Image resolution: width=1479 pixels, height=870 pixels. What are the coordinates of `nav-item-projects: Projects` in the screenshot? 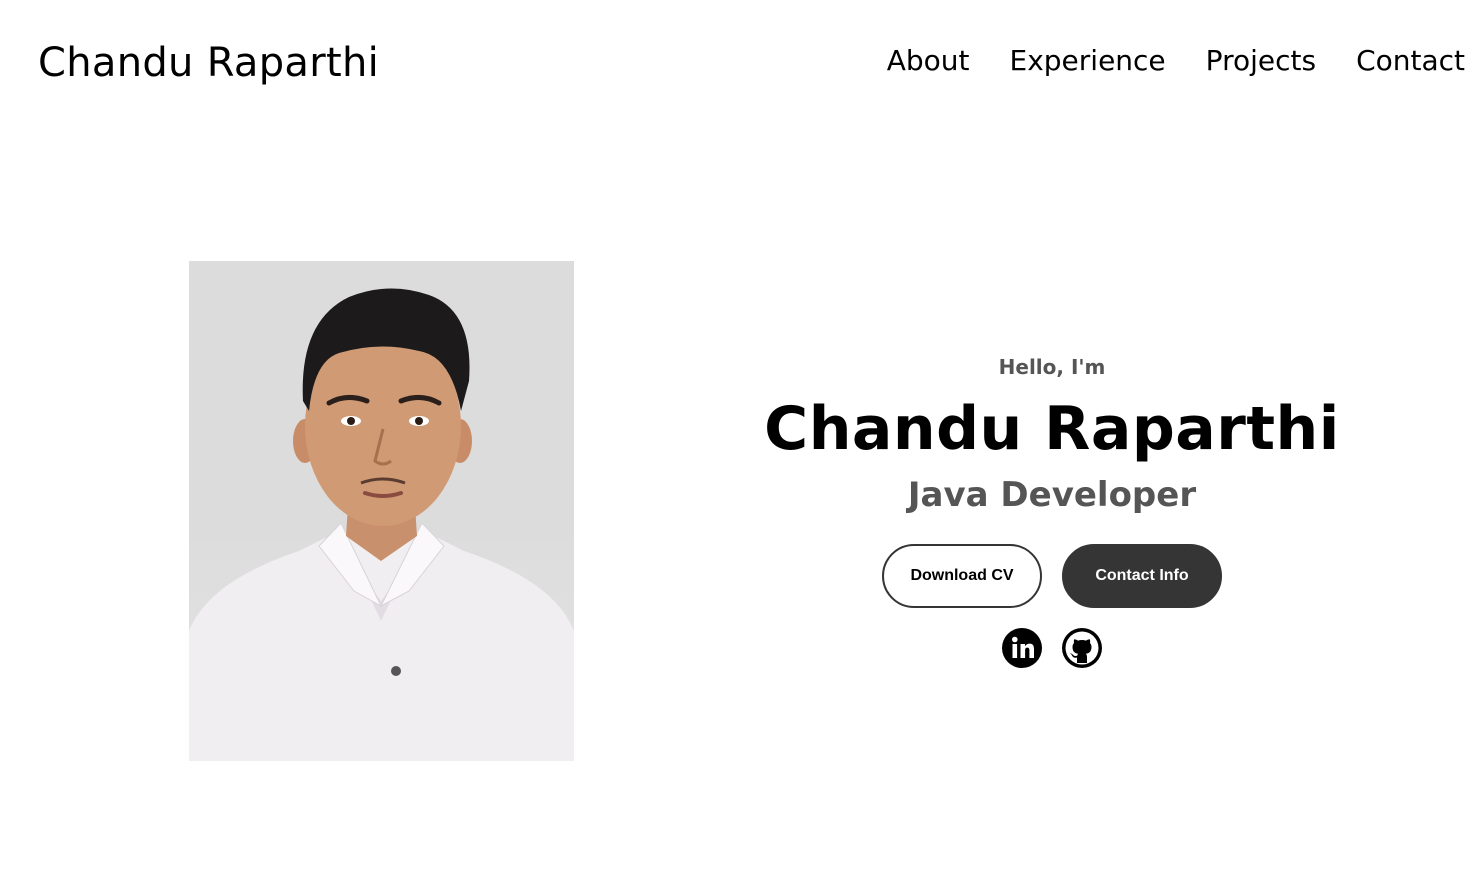 It's located at (1261, 60).